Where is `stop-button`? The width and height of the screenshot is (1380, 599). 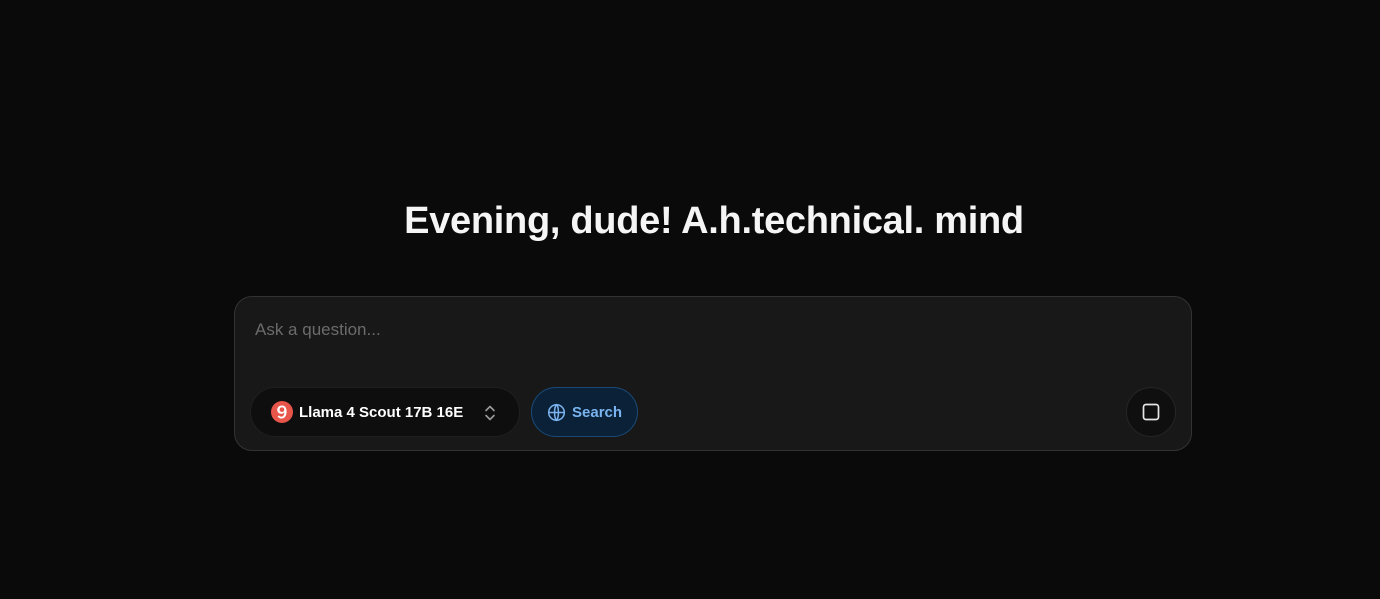
stop-button is located at coordinates (1151, 412).